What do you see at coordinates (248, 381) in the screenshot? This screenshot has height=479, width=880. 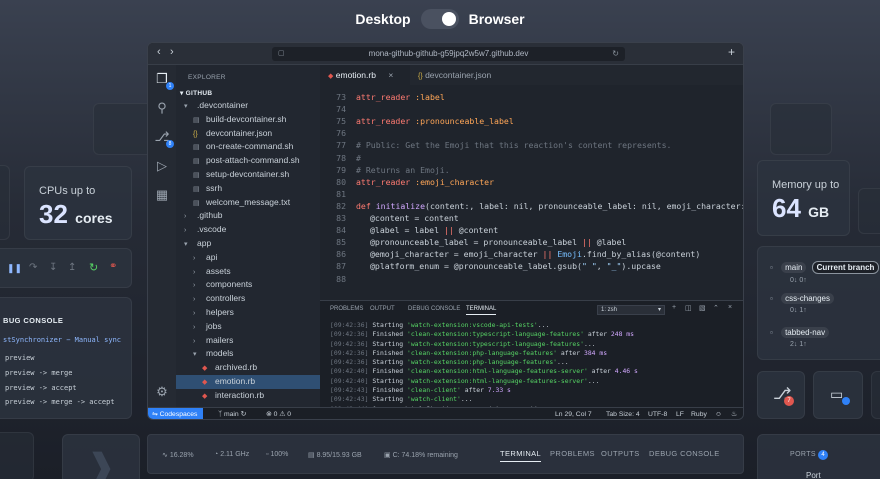 I see `tree-item: ◆ emotion.rb` at bounding box center [248, 381].